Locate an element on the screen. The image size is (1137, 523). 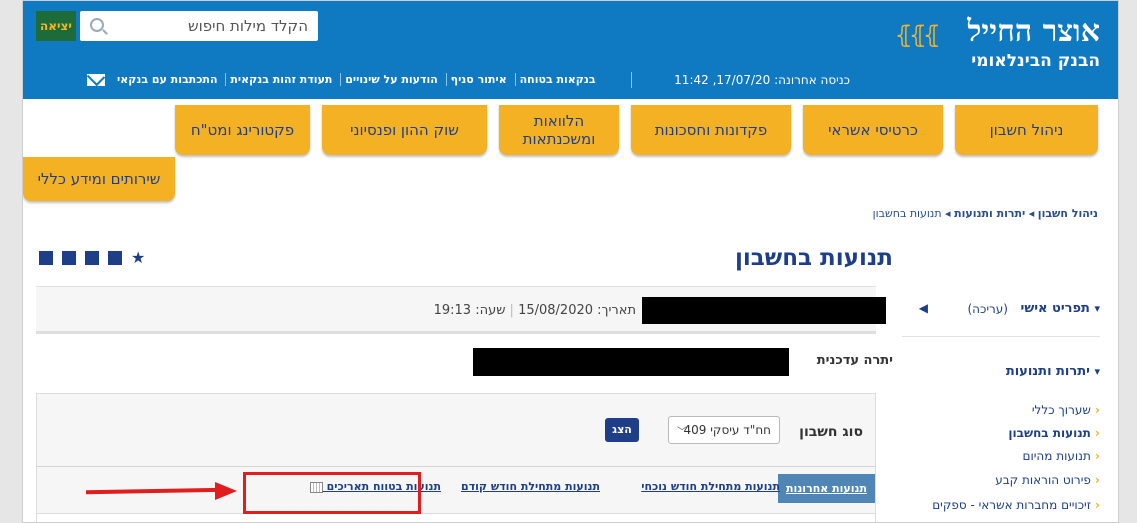
sidebar-item-general-valuation: ‹ שערוך כללי is located at coordinates (1066, 410).